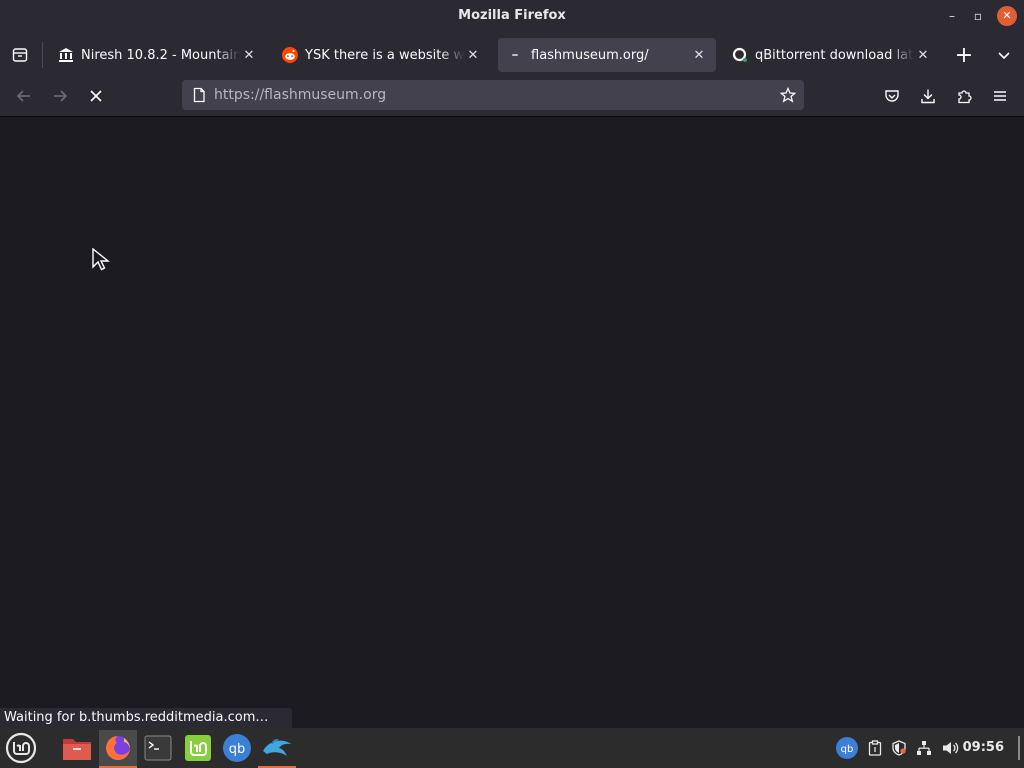 The height and width of the screenshot is (768, 1024). Describe the element at coordinates (199, 95) in the screenshot. I see `page-icon` at that location.